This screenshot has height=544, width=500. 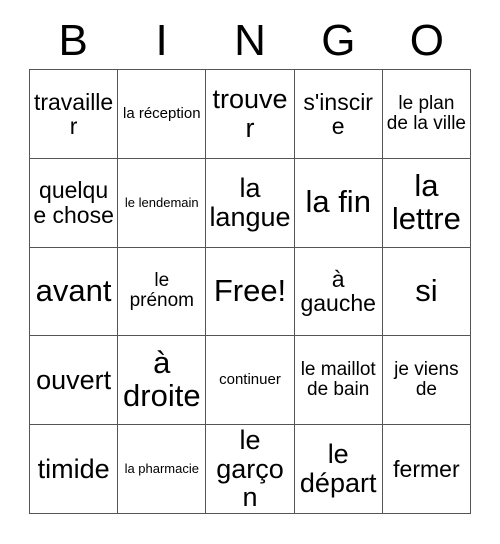 I want to click on bingo-cell-i2: le lendemain, so click(x=162, y=203).